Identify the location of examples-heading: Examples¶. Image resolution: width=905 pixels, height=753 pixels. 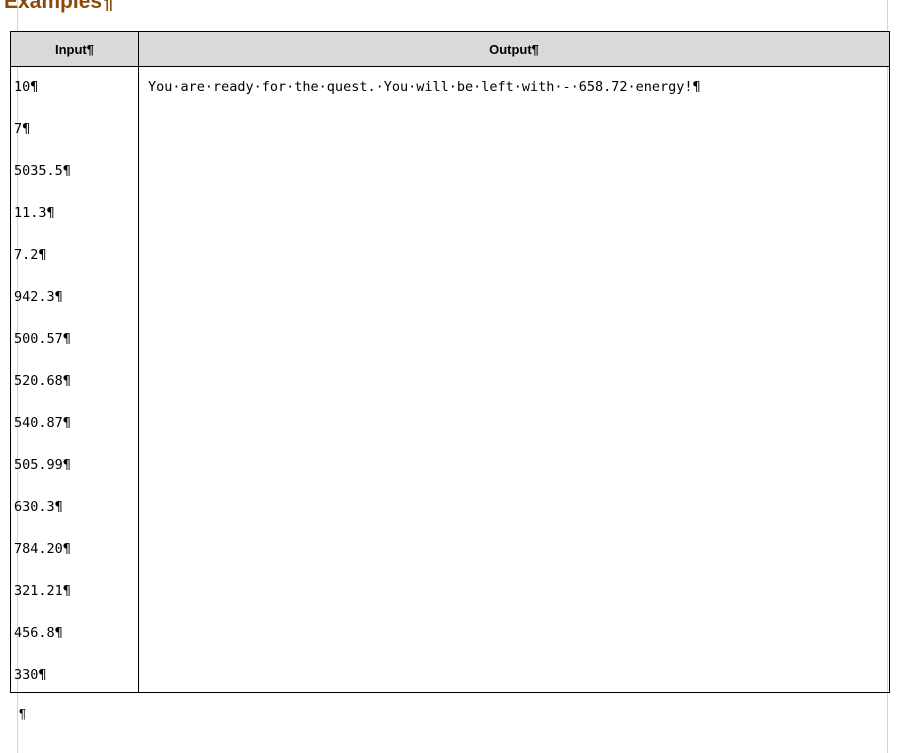
(59, 8).